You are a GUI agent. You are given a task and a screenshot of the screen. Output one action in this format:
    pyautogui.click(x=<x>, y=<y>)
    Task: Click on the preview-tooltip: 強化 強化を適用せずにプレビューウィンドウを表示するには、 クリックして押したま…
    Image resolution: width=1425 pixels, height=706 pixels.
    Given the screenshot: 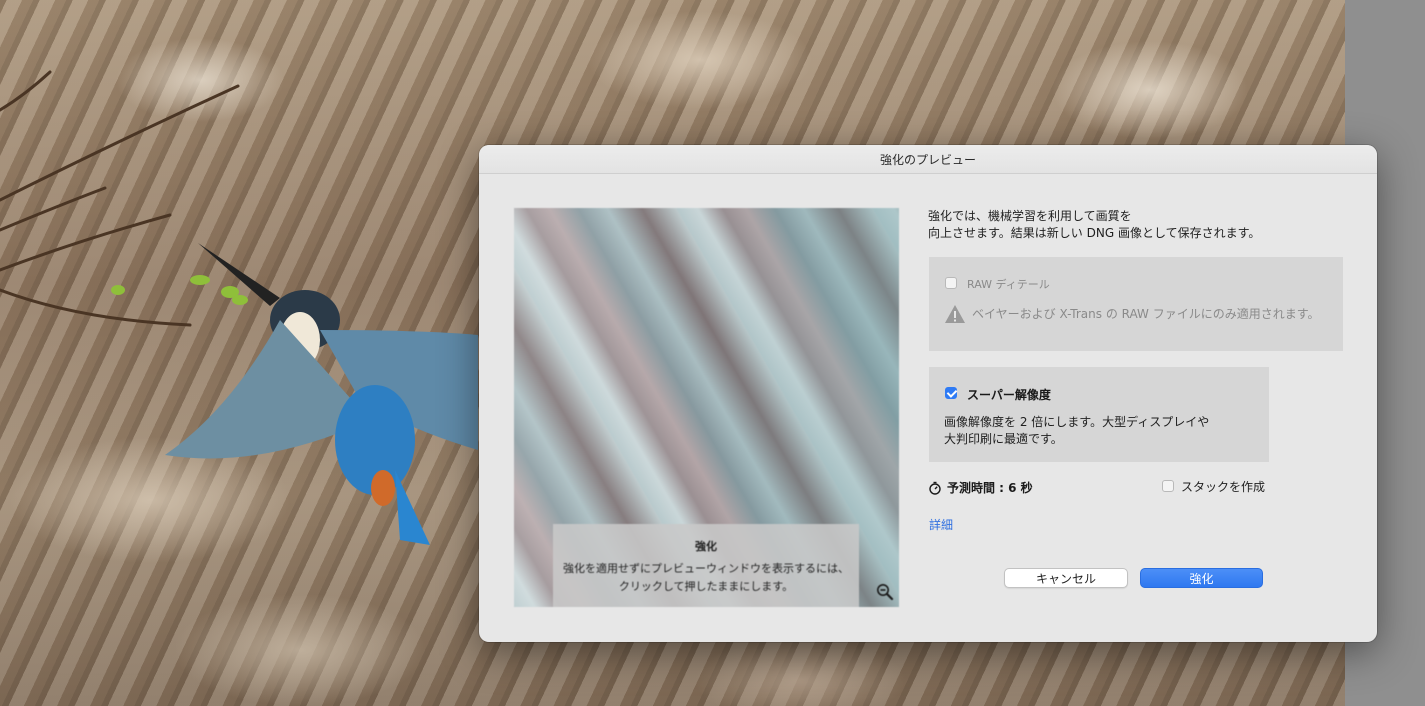 What is the action you would take?
    pyautogui.click(x=706, y=565)
    